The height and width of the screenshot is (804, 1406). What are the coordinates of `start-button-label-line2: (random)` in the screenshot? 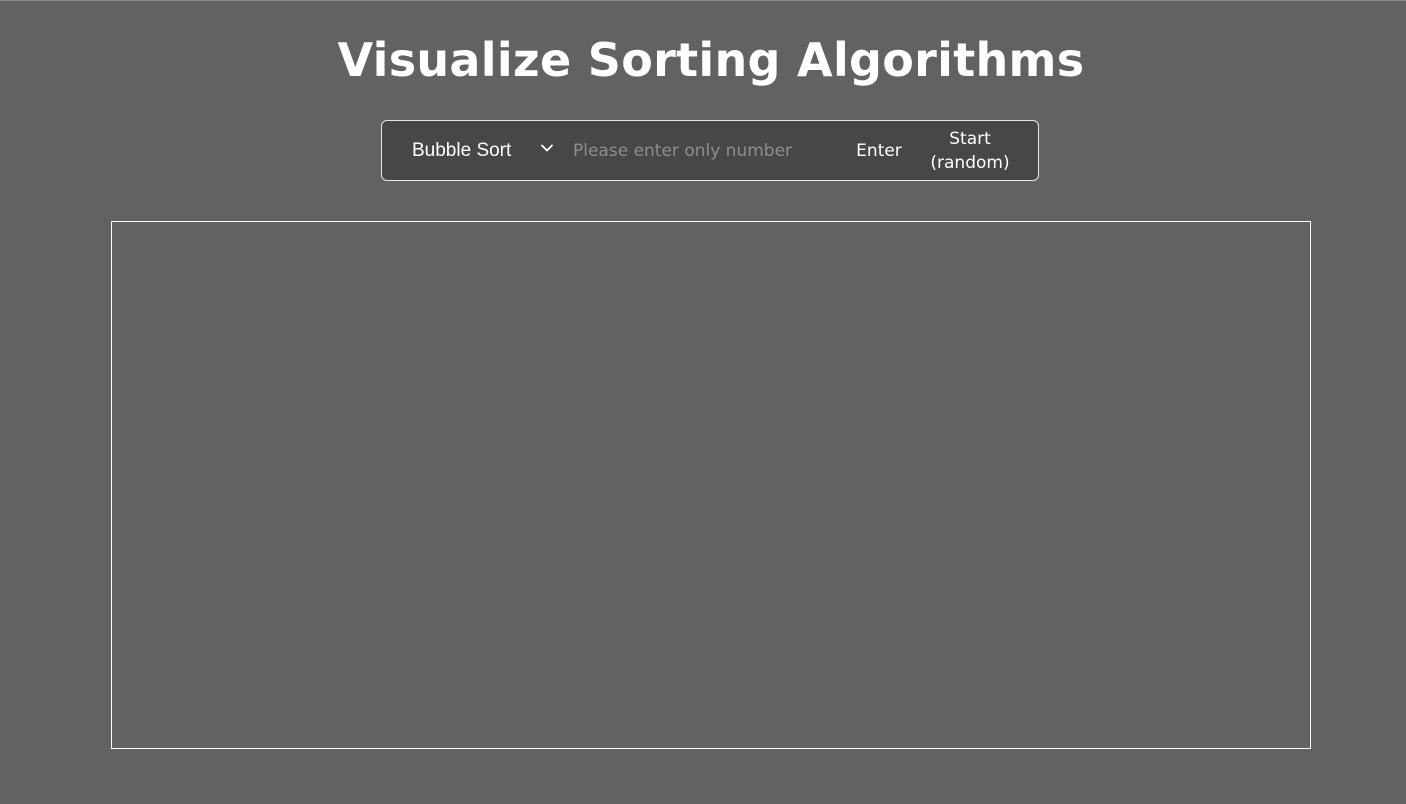 It's located at (970, 163).